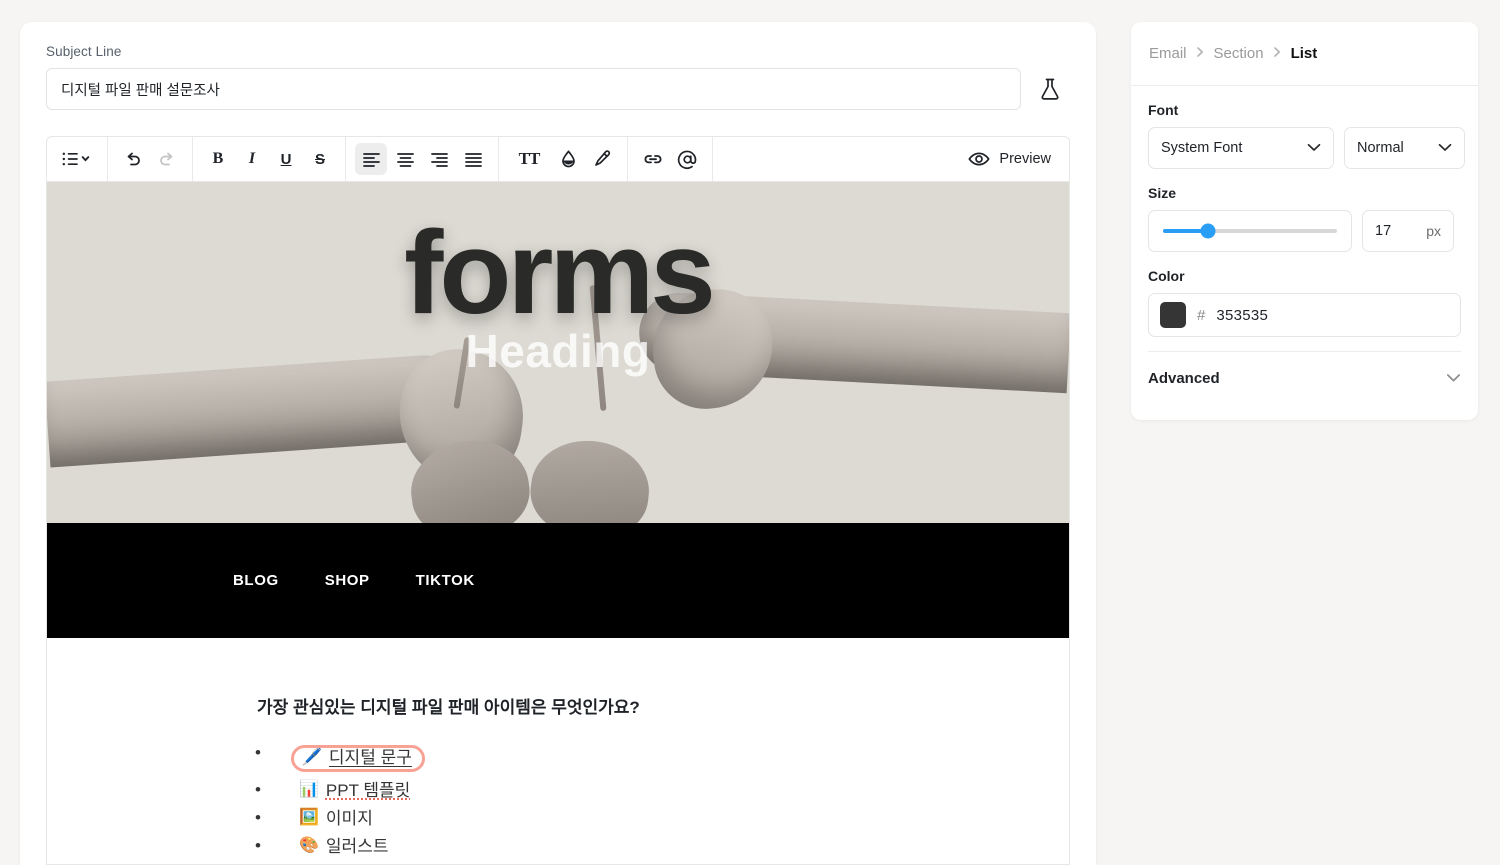  Describe the element at coordinates (1433, 231) in the screenshot. I see `font-size-unit: px` at that location.